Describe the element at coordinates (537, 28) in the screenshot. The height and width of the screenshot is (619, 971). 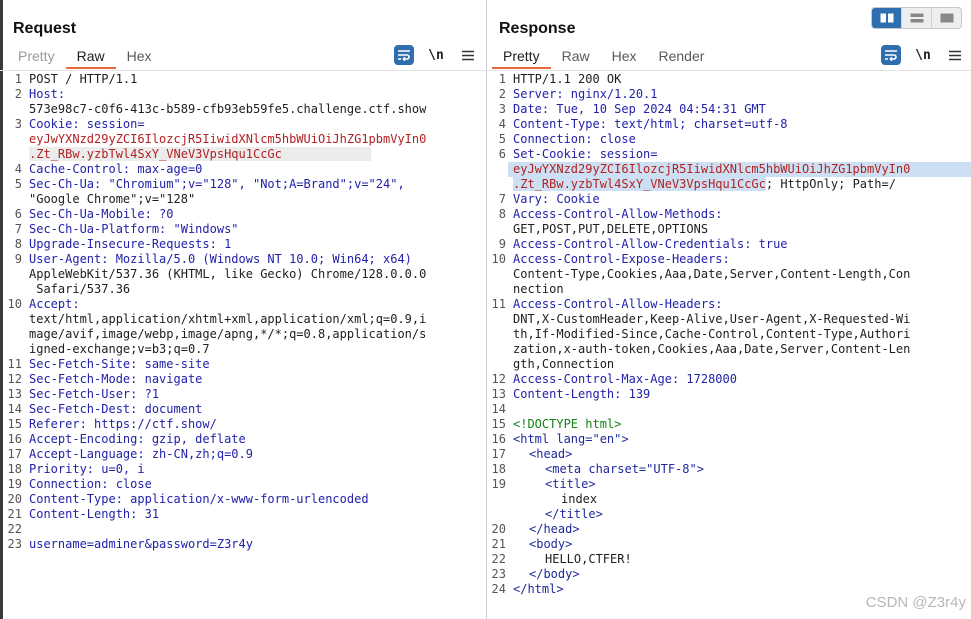
I see `response-title: Response` at that location.